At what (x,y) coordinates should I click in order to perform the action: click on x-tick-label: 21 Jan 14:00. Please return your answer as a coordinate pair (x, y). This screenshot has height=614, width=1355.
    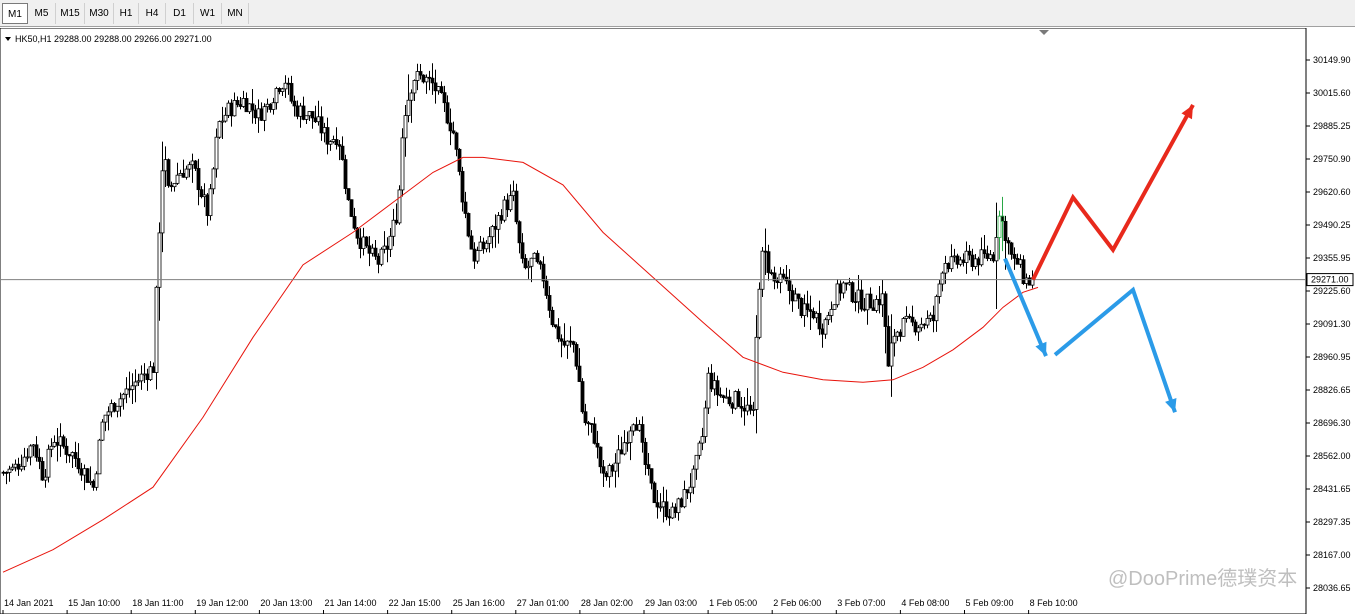
    Looking at the image, I should click on (351, 603).